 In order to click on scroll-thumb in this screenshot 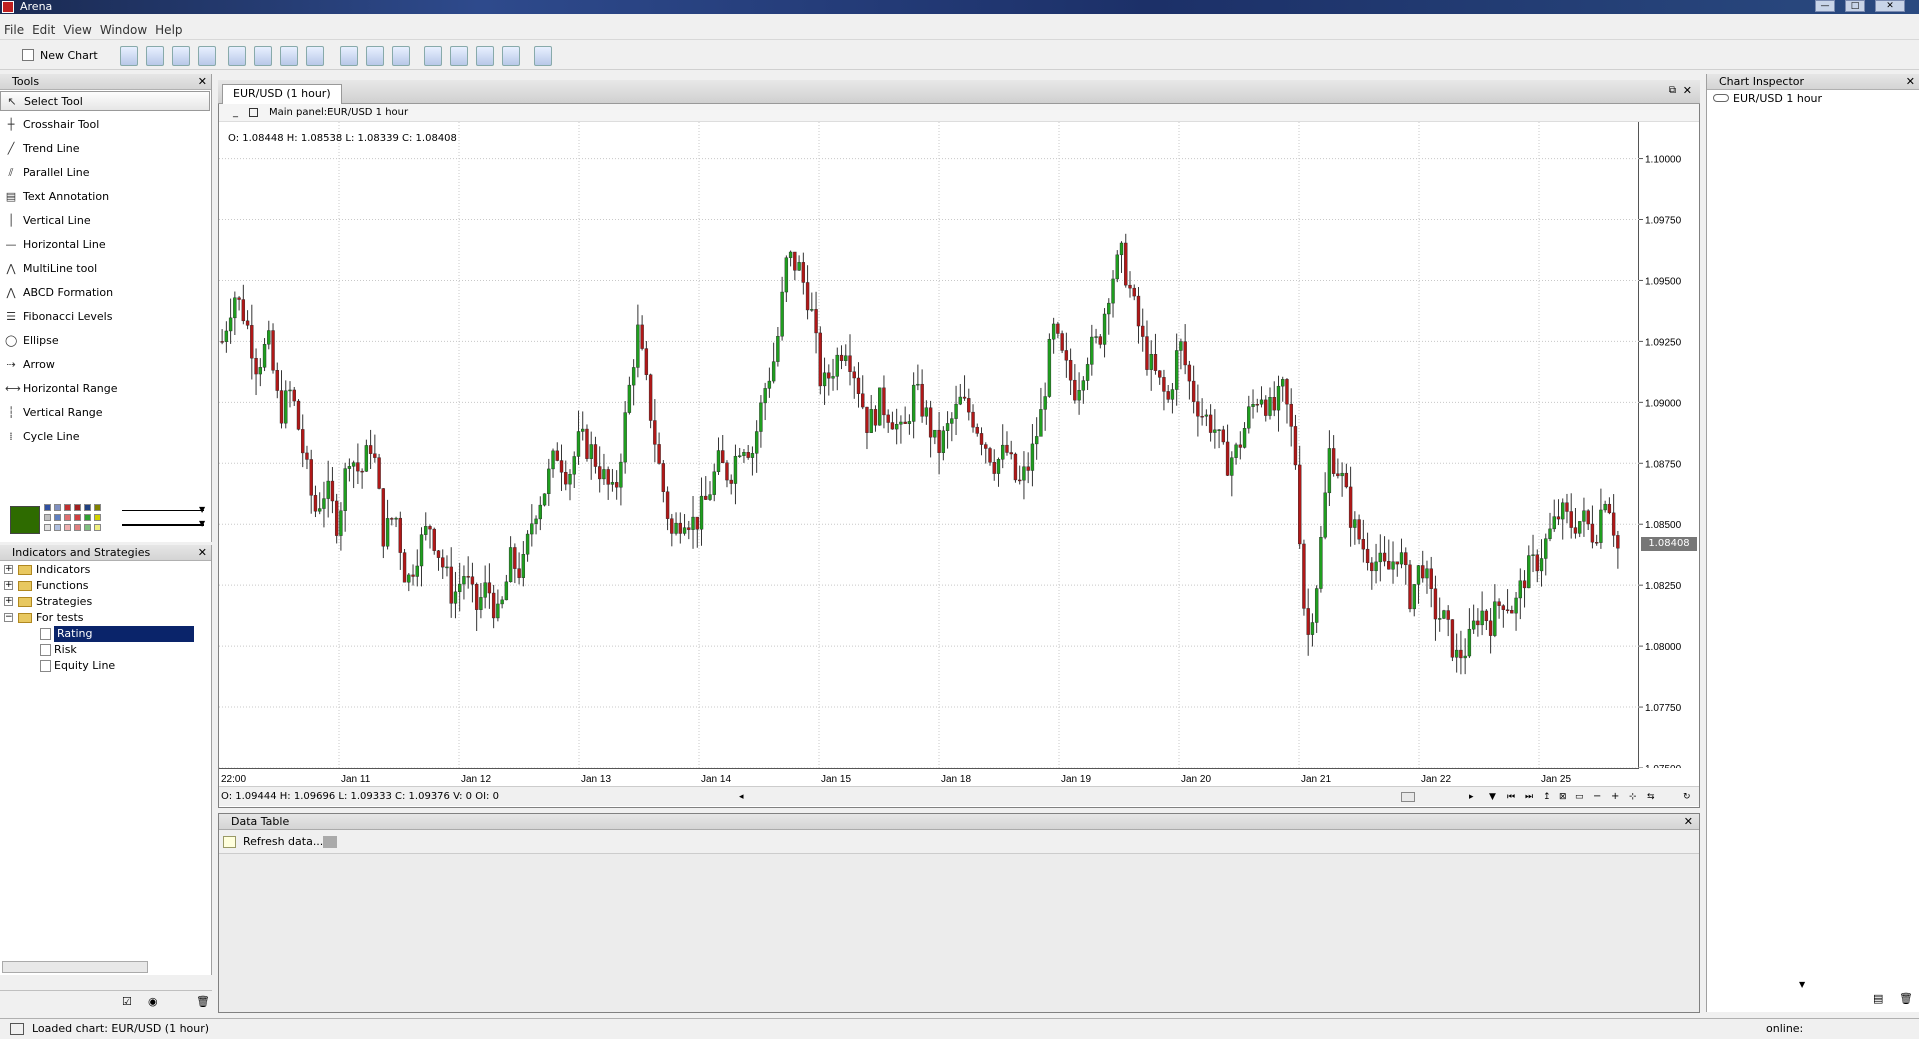, I will do `click(1408, 797)`.